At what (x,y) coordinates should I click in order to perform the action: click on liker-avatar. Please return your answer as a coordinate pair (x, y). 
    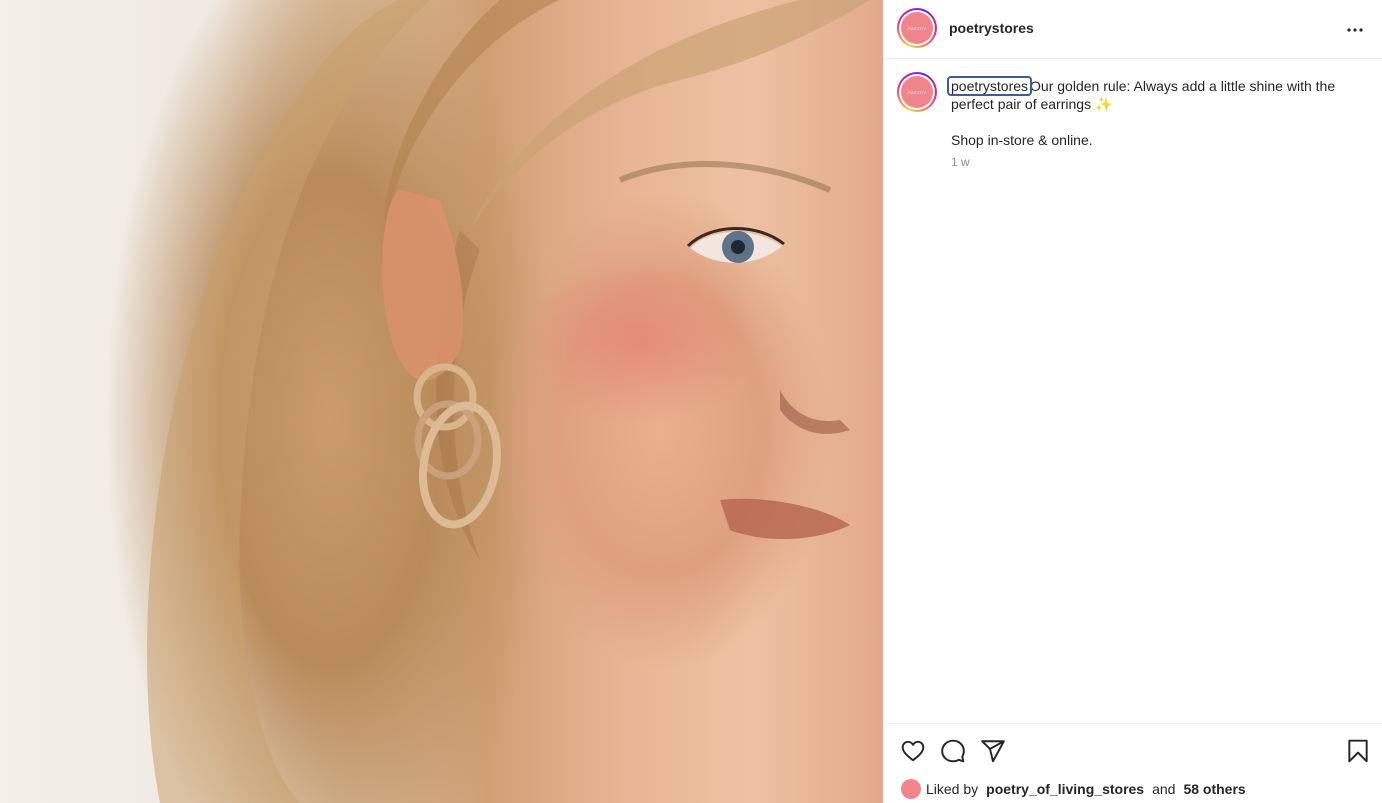
    Looking at the image, I should click on (911, 789).